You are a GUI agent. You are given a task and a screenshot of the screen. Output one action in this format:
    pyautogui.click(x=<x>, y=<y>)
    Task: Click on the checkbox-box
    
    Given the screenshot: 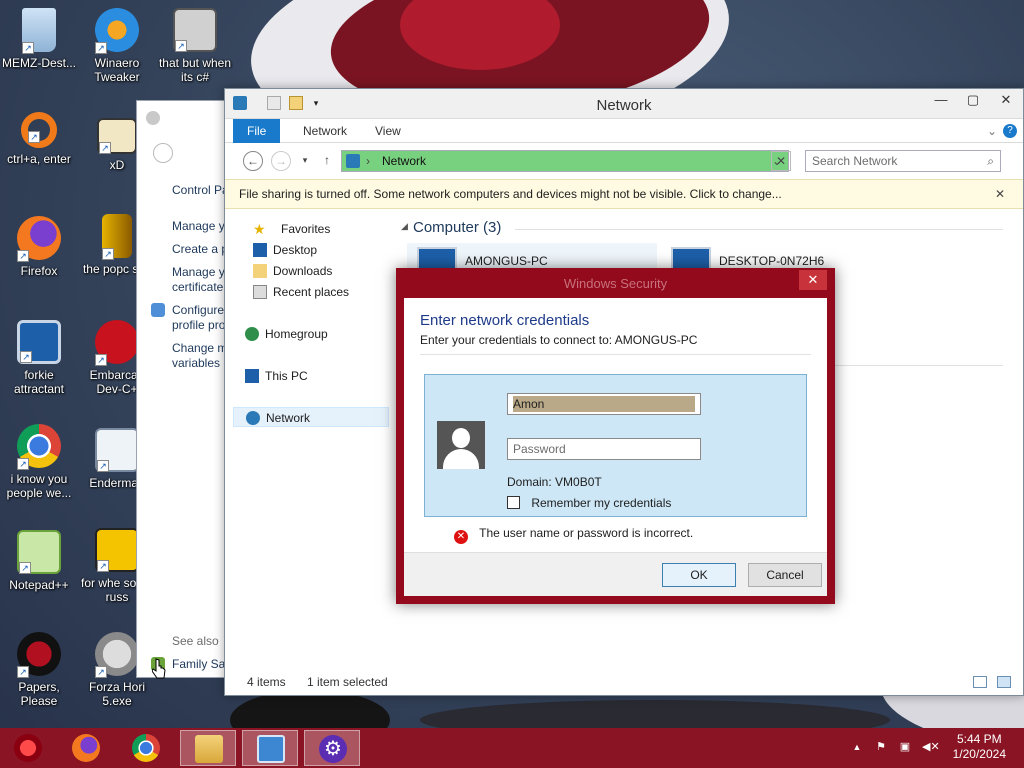 What is the action you would take?
    pyautogui.click(x=513, y=502)
    